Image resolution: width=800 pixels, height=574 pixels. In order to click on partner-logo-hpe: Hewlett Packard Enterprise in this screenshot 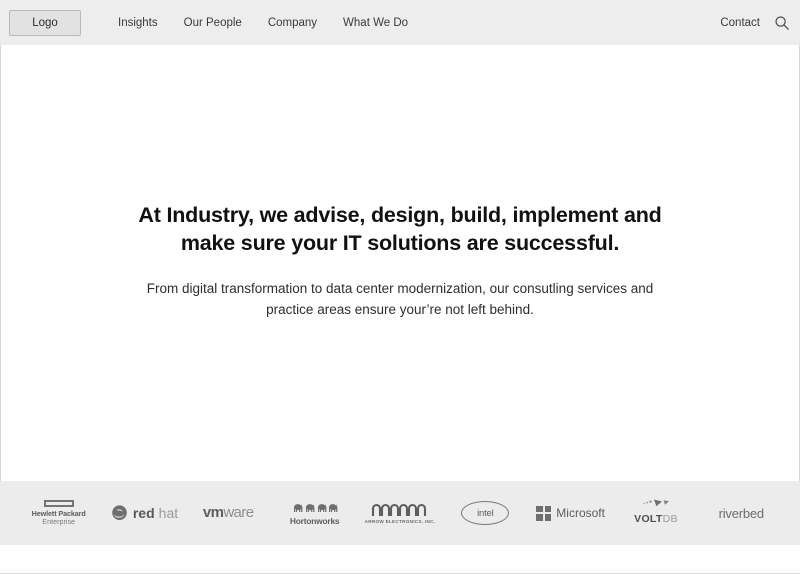, I will do `click(58, 513)`.